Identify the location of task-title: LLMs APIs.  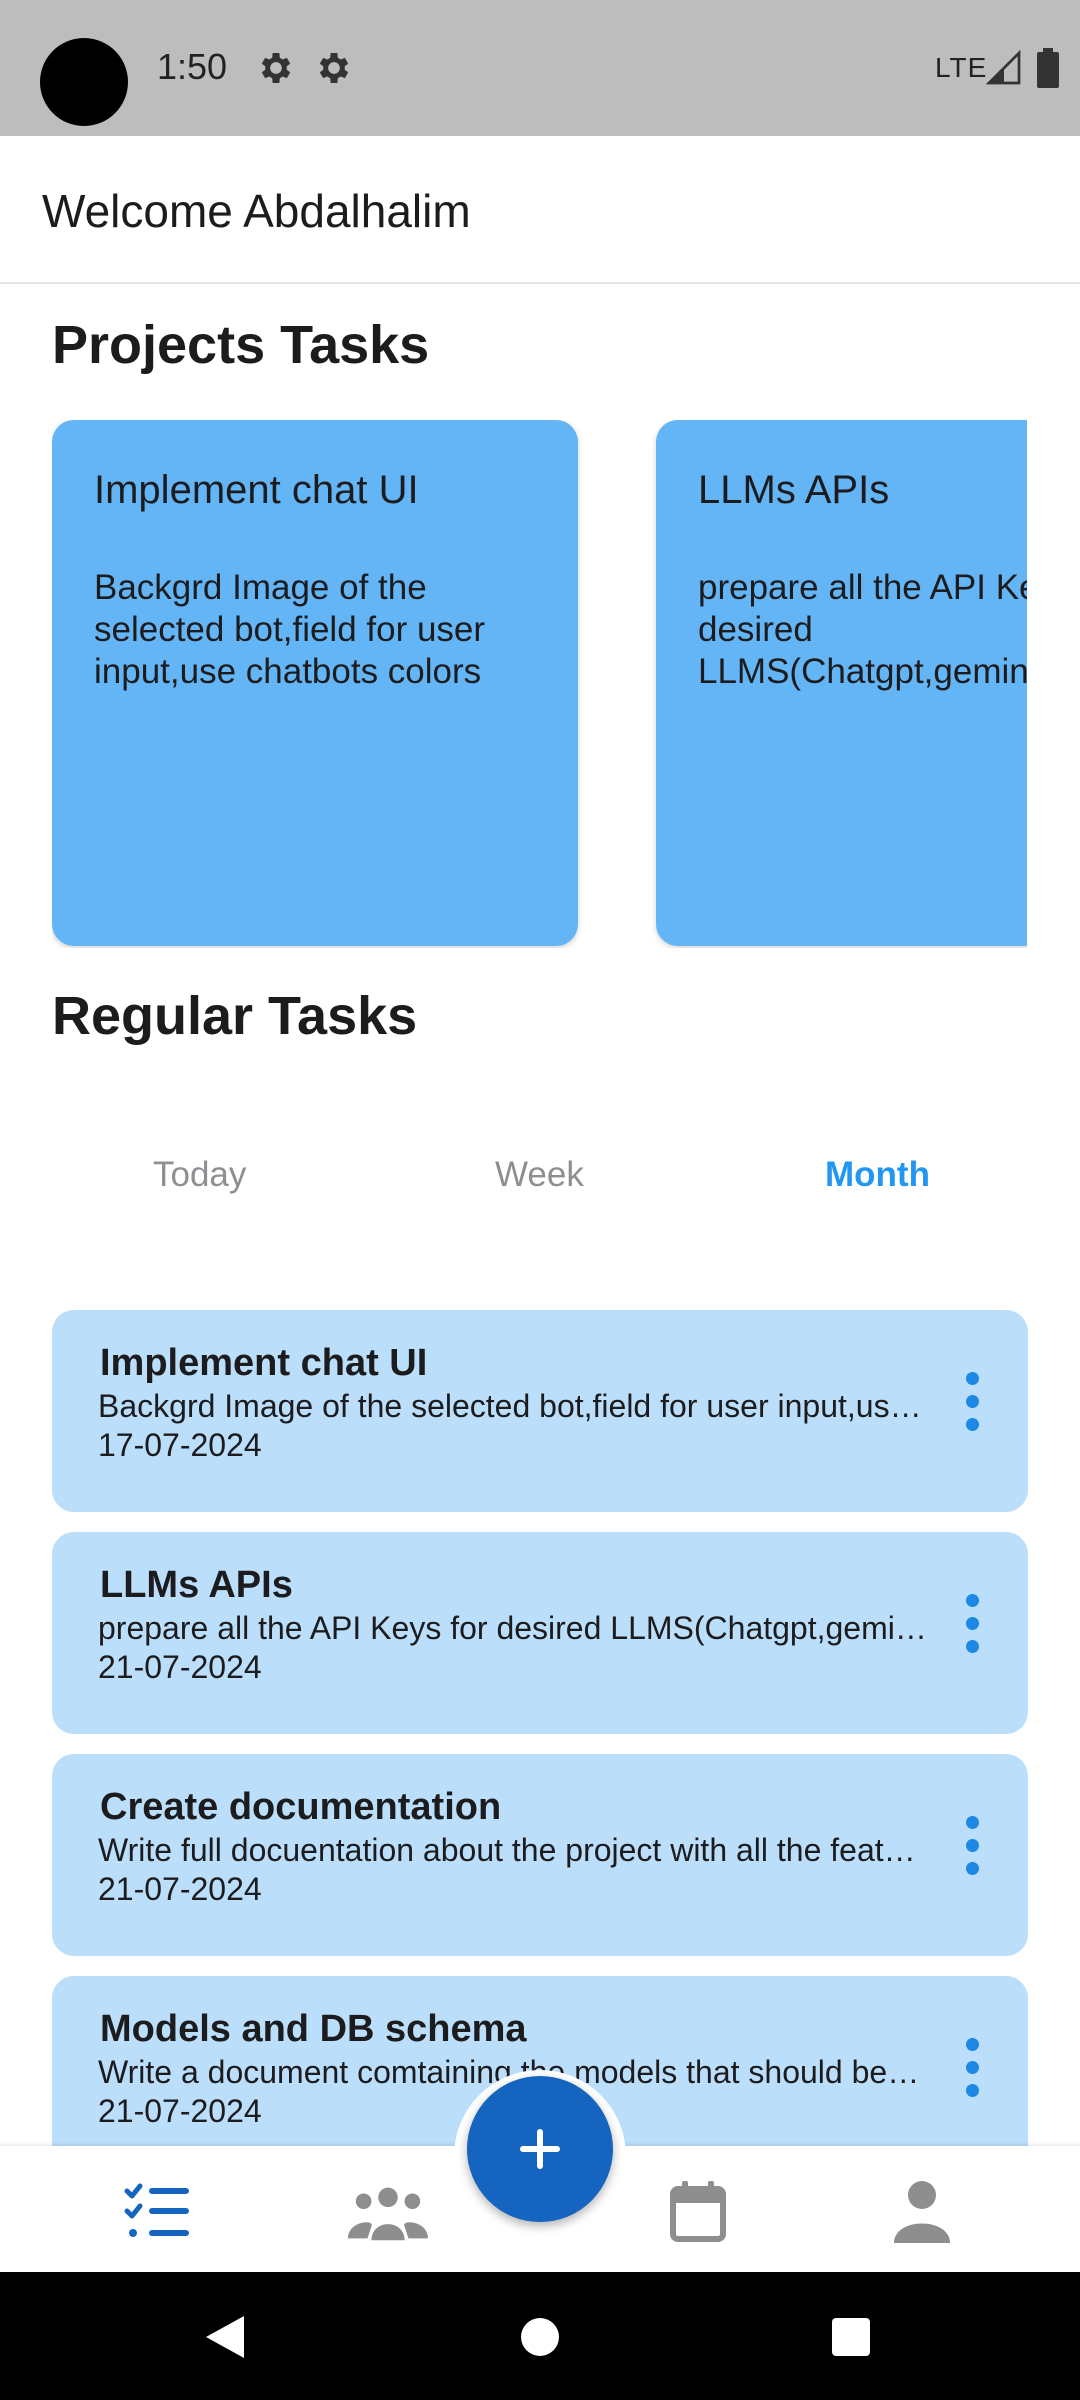
(196, 1585).